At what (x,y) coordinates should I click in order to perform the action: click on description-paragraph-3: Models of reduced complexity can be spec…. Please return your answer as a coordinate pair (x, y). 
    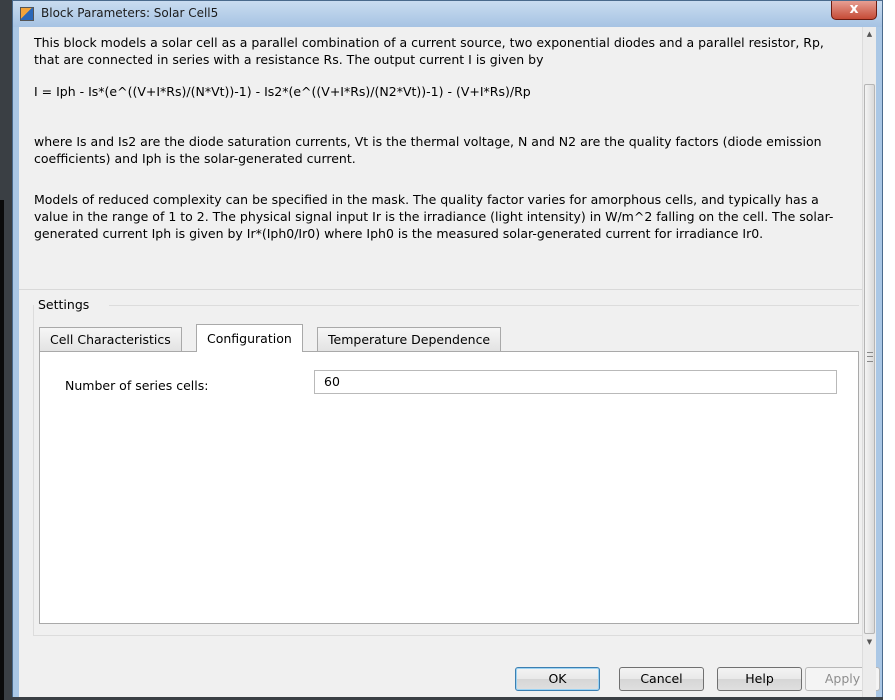
    Looking at the image, I should click on (434, 216).